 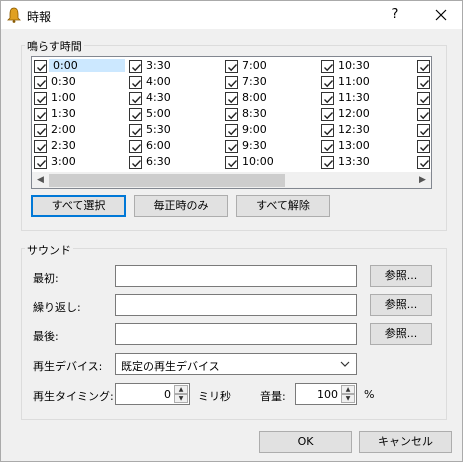 I want to click on time-item: 0:30, so click(x=79, y=82).